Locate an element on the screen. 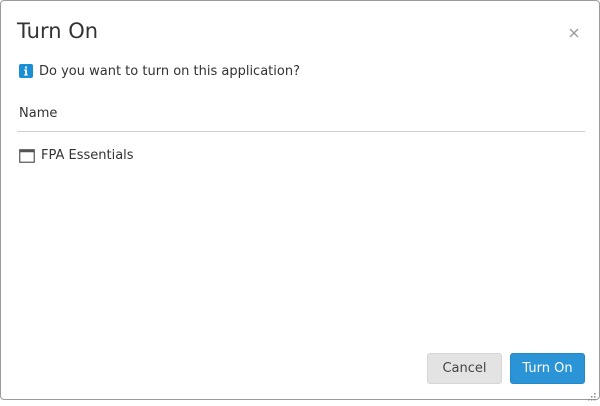  resize-grip-icon is located at coordinates (592, 394).